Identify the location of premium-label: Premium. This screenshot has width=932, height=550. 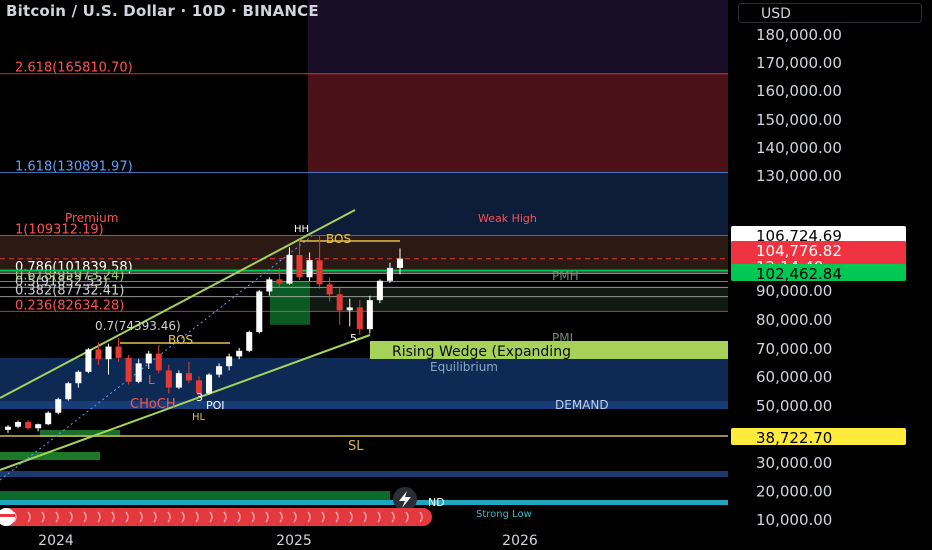
(91, 218).